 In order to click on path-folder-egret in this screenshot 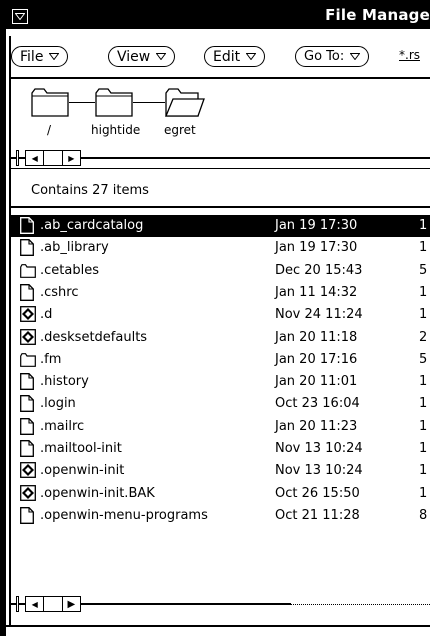, I will do `click(185, 104)`.